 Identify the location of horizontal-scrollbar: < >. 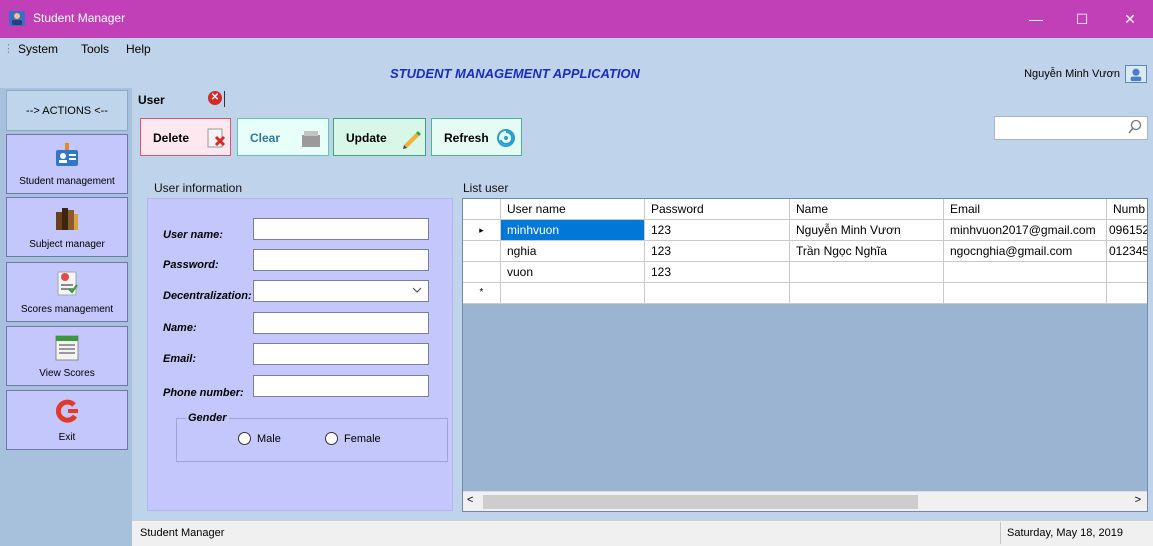
(805, 501).